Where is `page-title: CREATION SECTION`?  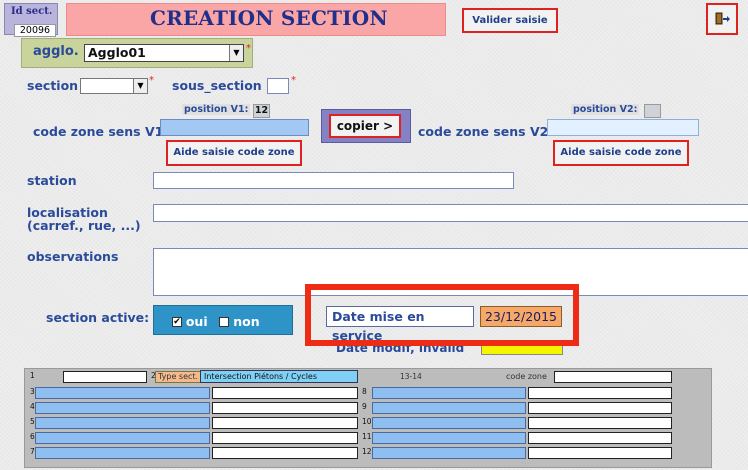
page-title: CREATION SECTION is located at coordinates (269, 18).